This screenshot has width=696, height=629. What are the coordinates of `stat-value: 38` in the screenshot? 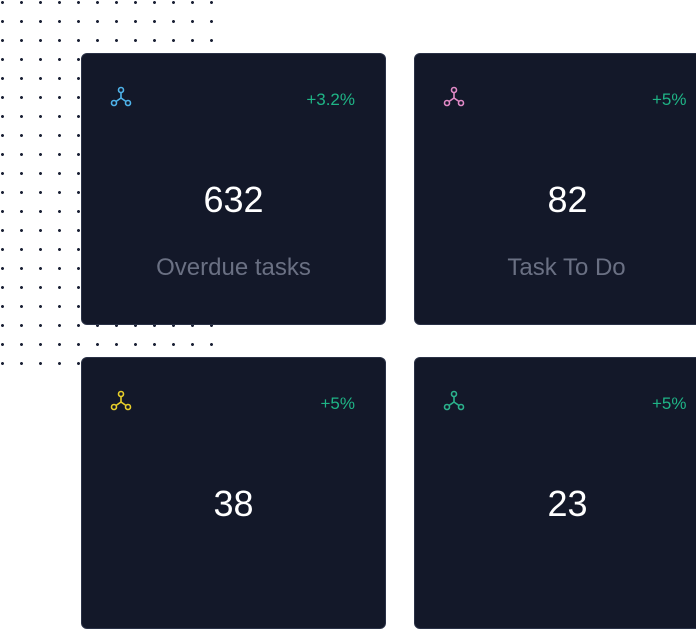 It's located at (233, 503).